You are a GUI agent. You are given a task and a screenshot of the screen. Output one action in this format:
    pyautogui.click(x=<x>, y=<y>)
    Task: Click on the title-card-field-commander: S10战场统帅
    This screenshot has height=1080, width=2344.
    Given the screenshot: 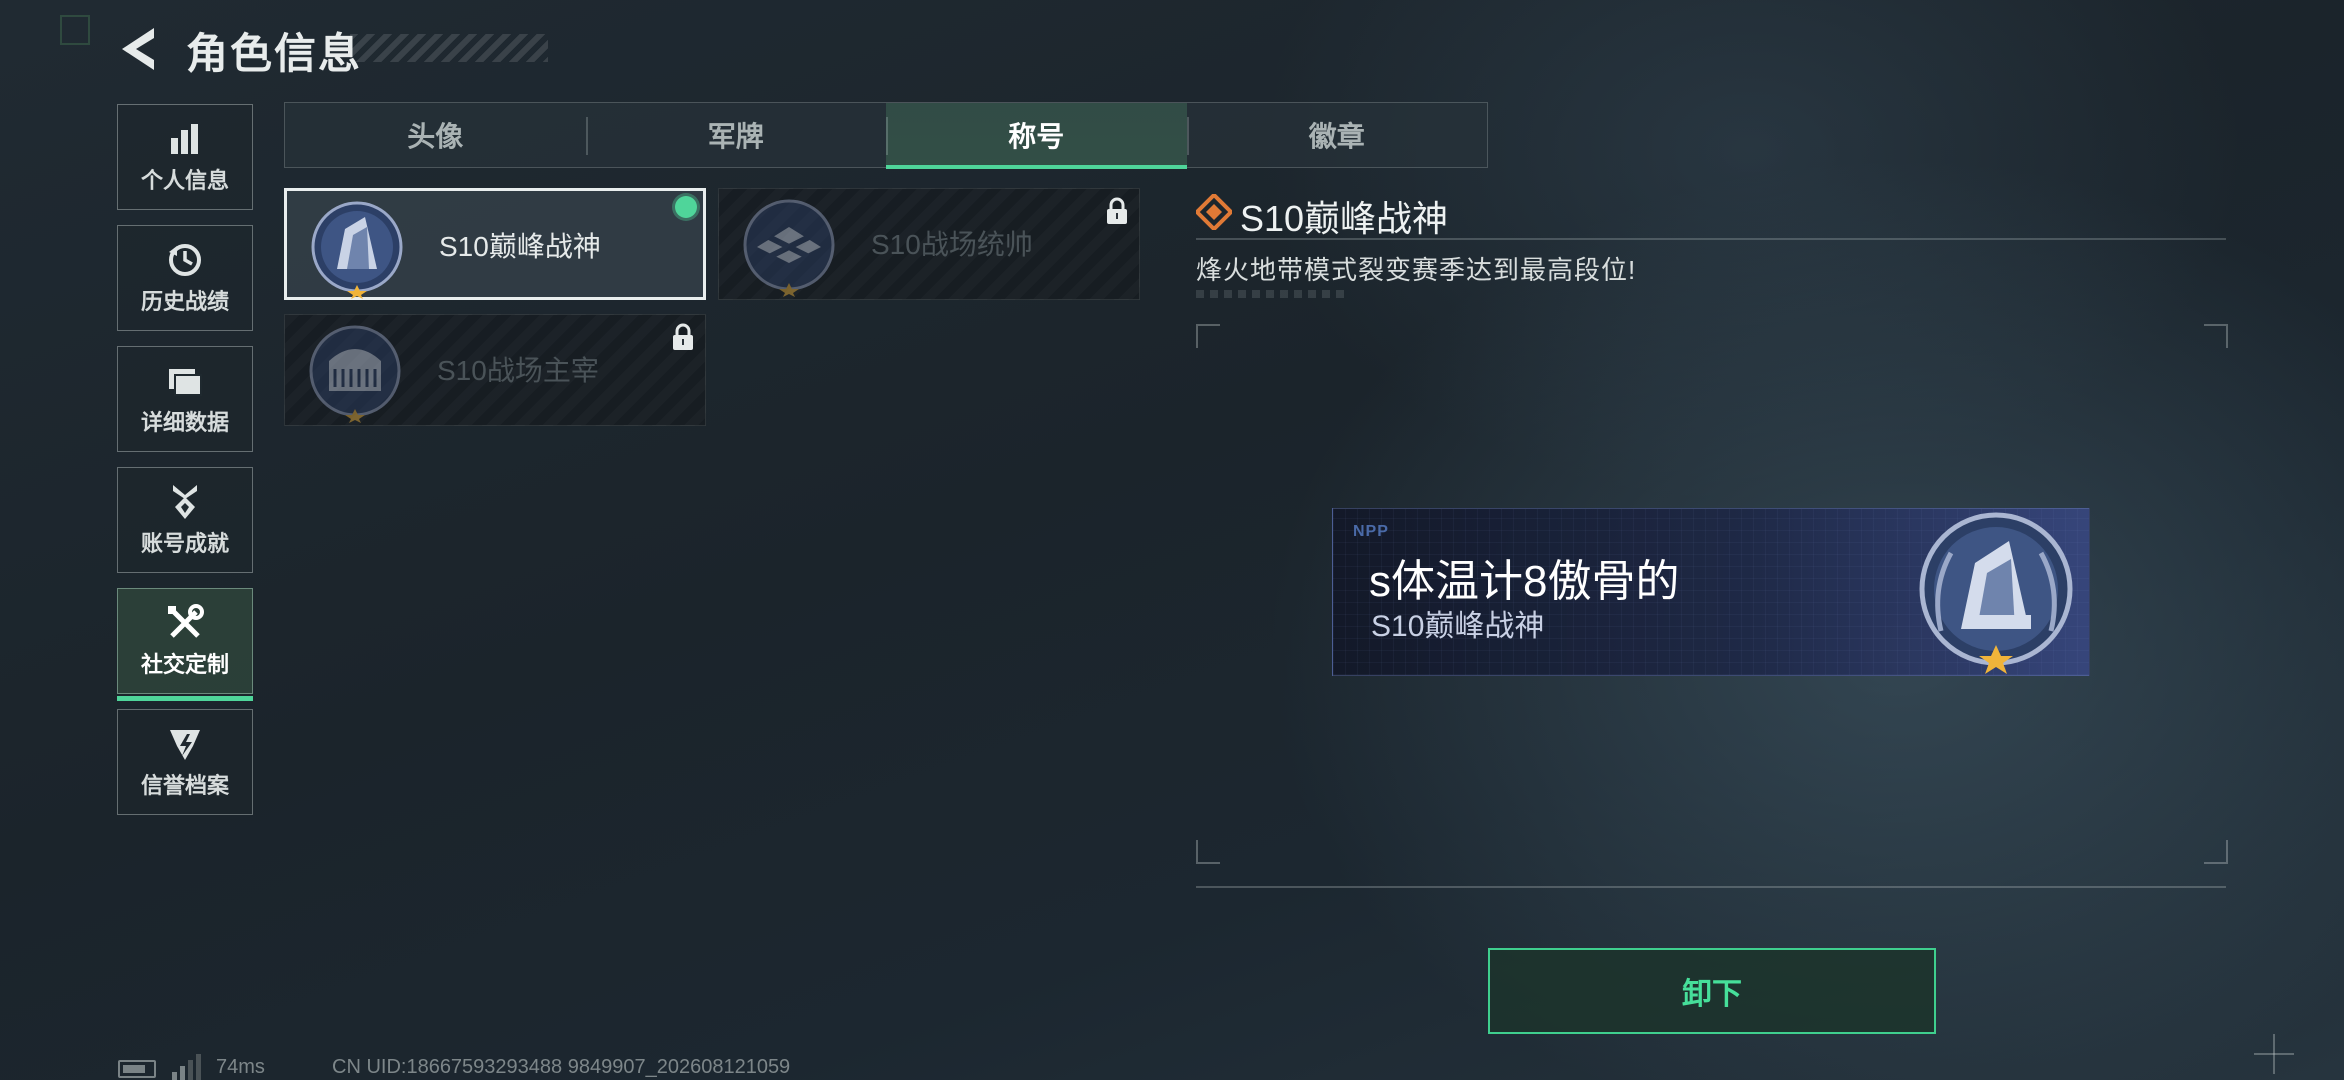 What is the action you would take?
    pyautogui.click(x=929, y=244)
    